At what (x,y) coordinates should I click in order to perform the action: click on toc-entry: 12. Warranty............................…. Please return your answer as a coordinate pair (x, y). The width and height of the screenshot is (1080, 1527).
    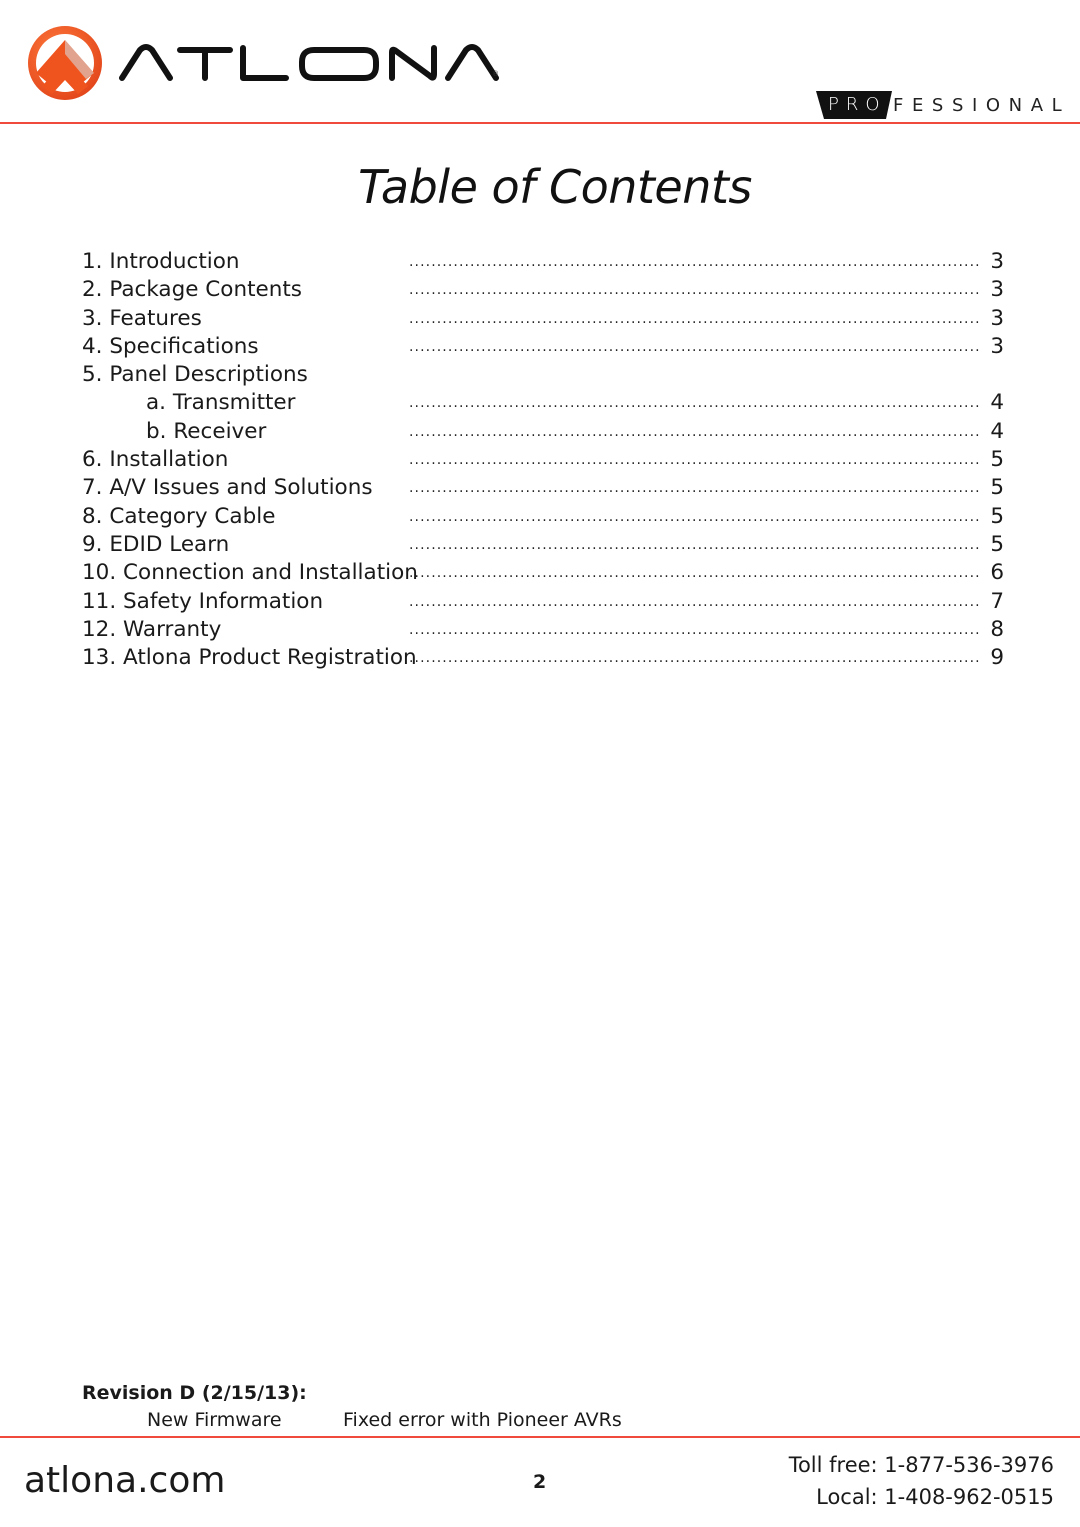
    Looking at the image, I should click on (544, 630).